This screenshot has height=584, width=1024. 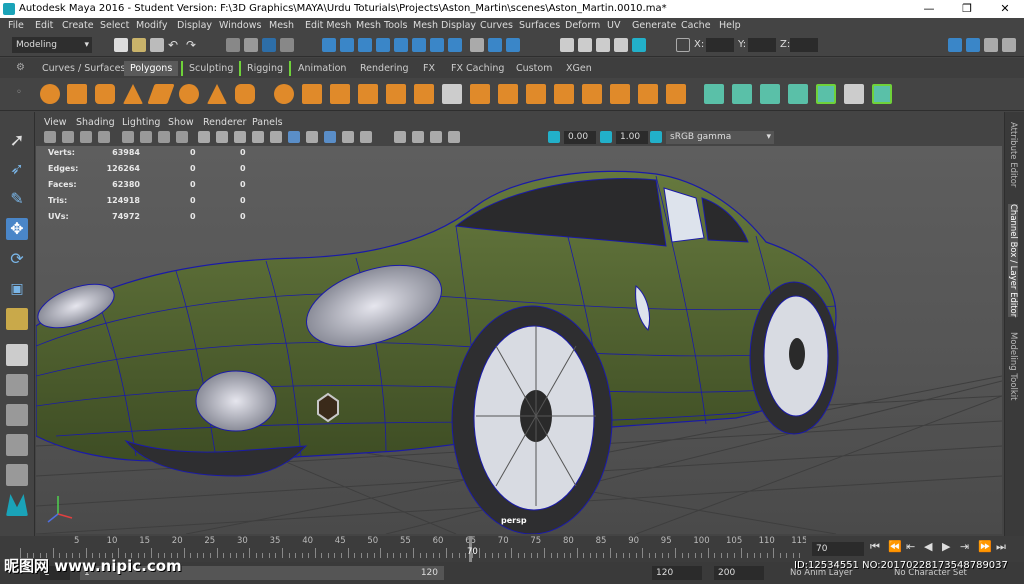 What do you see at coordinates (245, 94) in the screenshot?
I see `poly-pipe-icon` at bounding box center [245, 94].